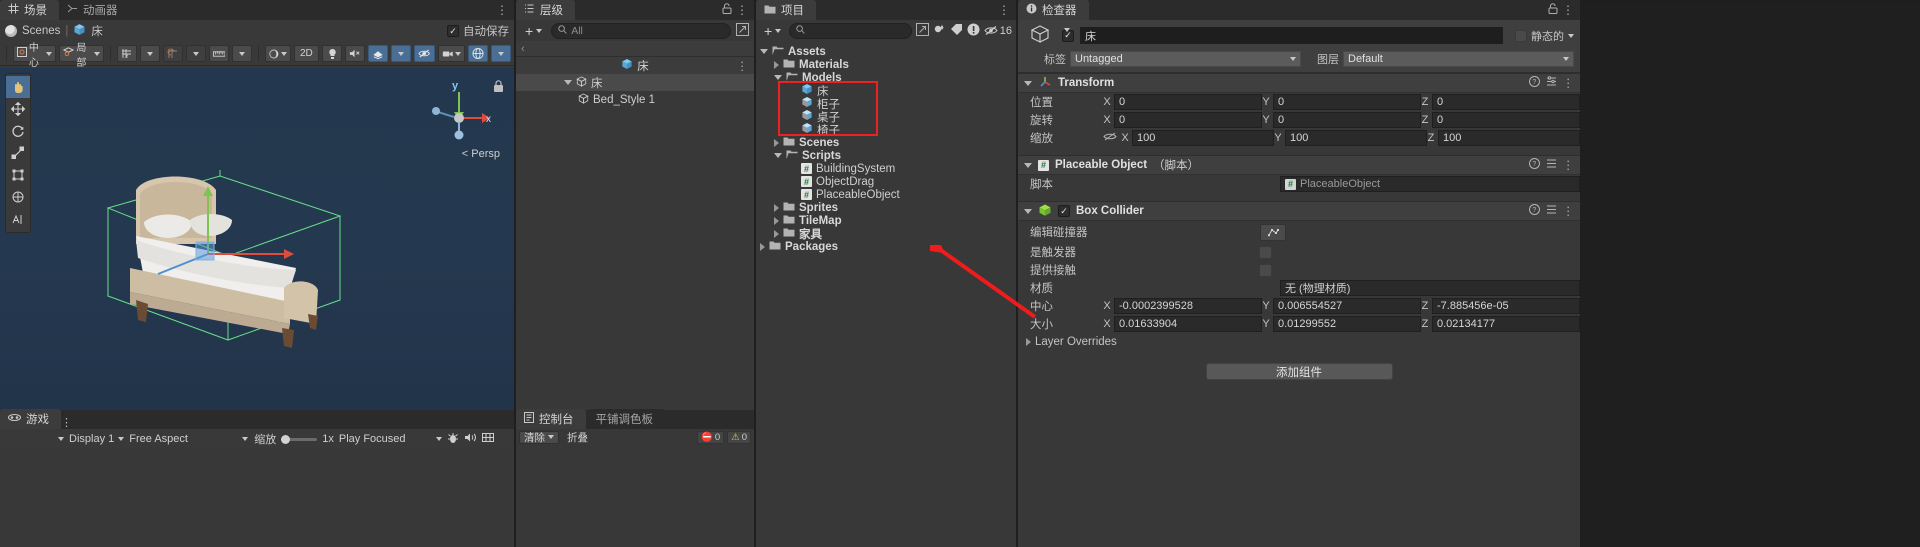  Describe the element at coordinates (1500, 102) in the screenshot. I see `position-z: Z0` at that location.